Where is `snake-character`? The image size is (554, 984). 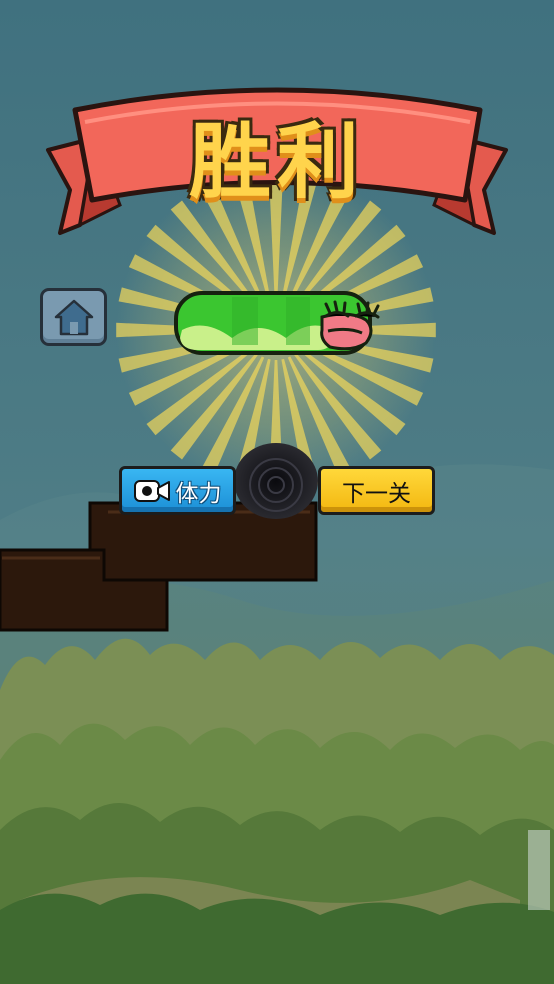
snake-character is located at coordinates (277, 323).